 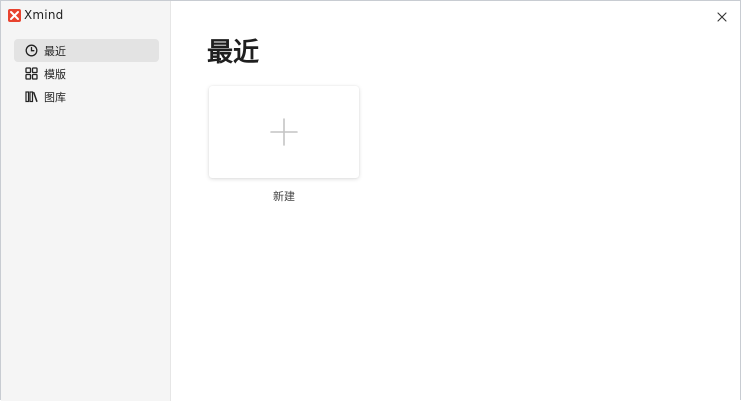 What do you see at coordinates (86, 50) in the screenshot?
I see `sidebar-item-recent: 最近` at bounding box center [86, 50].